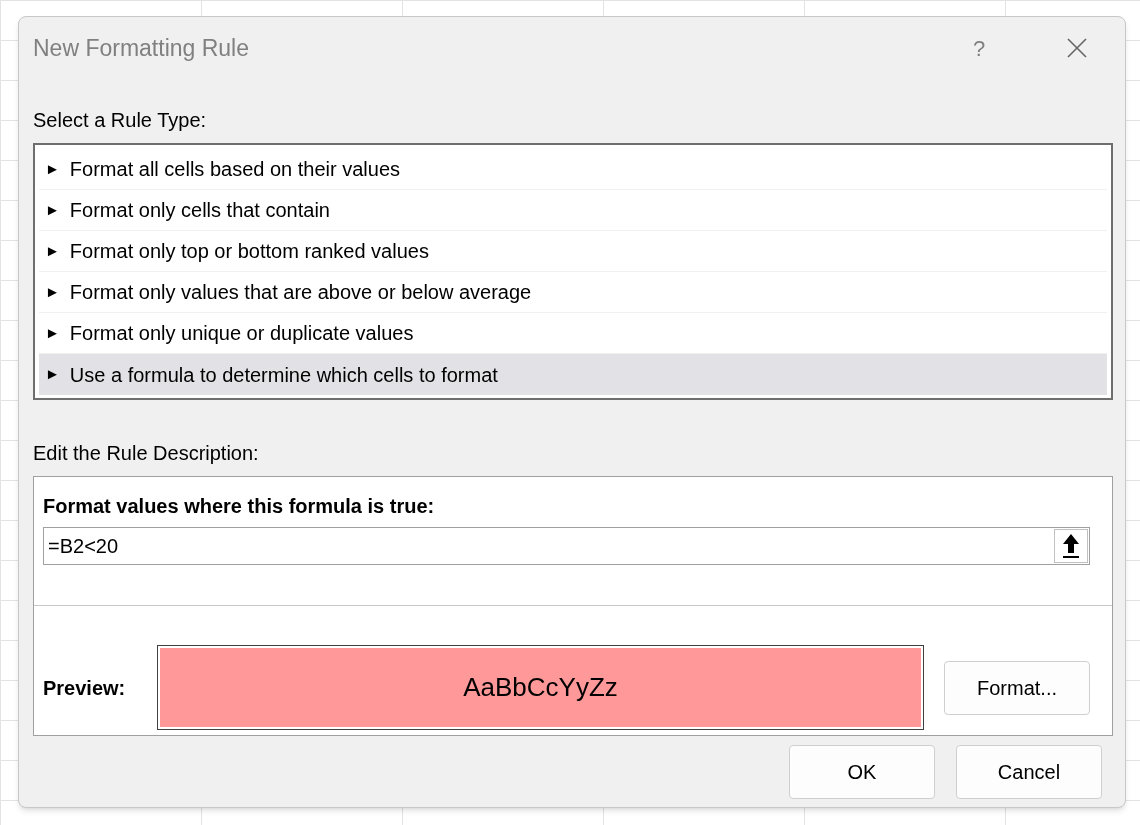 Image resolution: width=1140 pixels, height=825 pixels. Describe the element at coordinates (234, 169) in the screenshot. I see `rule-type-label: Format all cells based on their values` at that location.